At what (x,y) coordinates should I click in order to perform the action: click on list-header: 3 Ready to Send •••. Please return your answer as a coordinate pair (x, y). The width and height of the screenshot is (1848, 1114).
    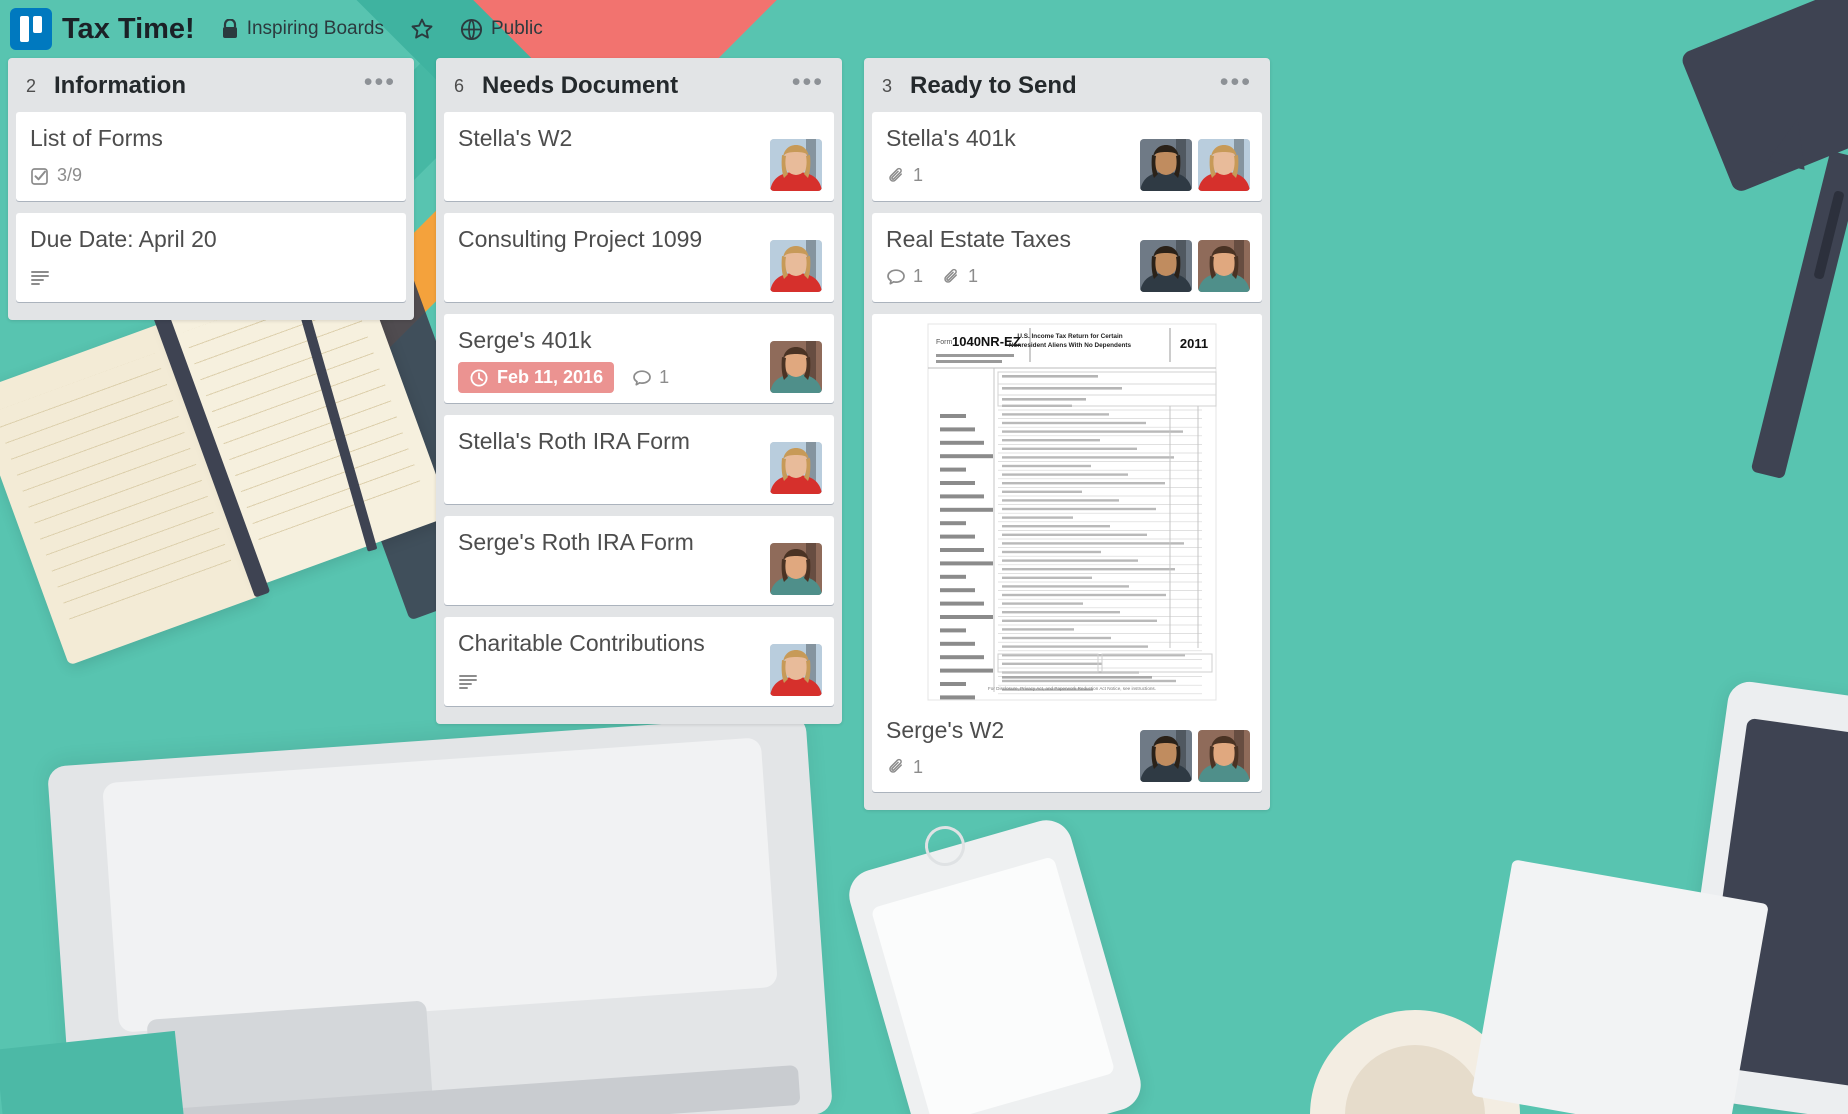
    Looking at the image, I should click on (1067, 85).